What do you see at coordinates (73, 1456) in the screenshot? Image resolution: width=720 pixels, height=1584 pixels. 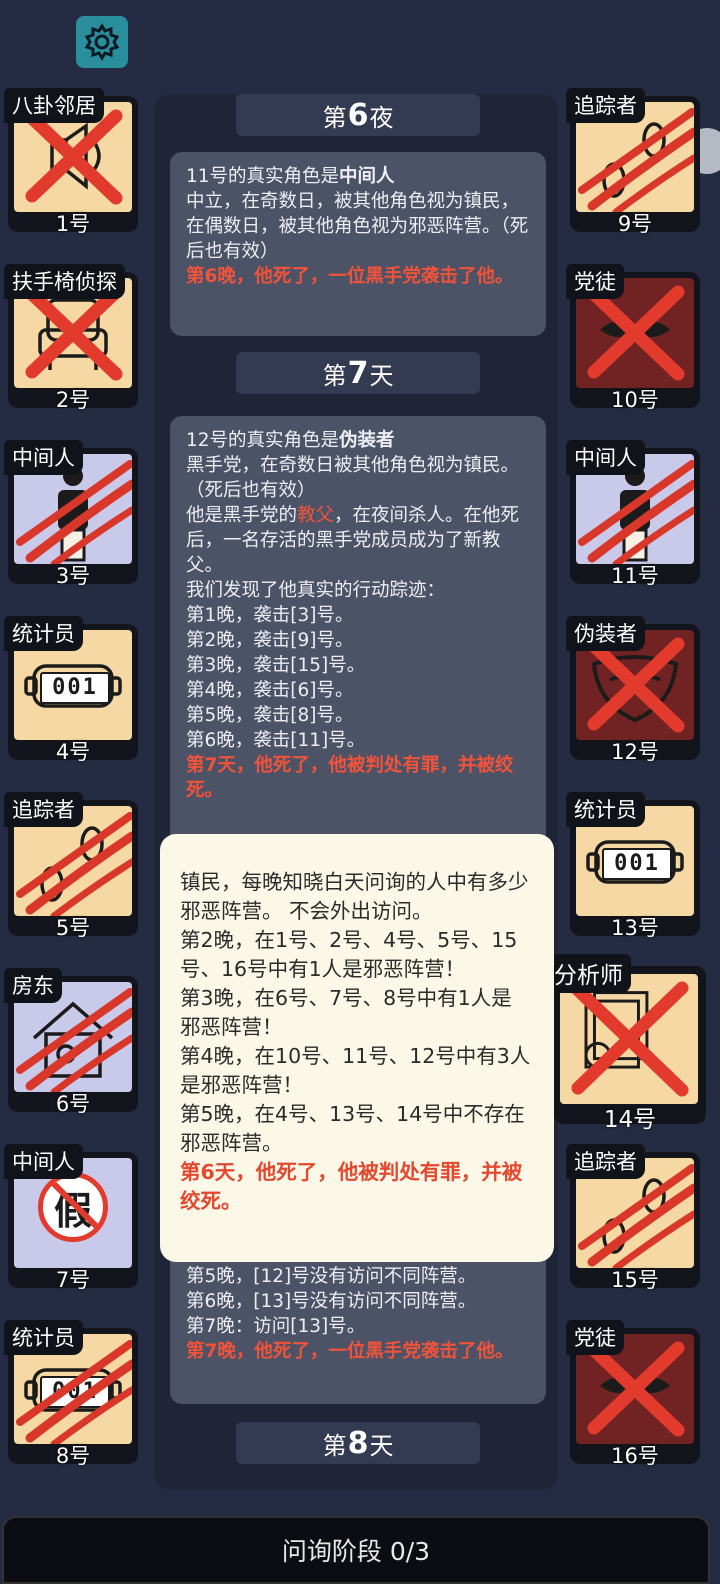 I see `player-number: 8号` at bounding box center [73, 1456].